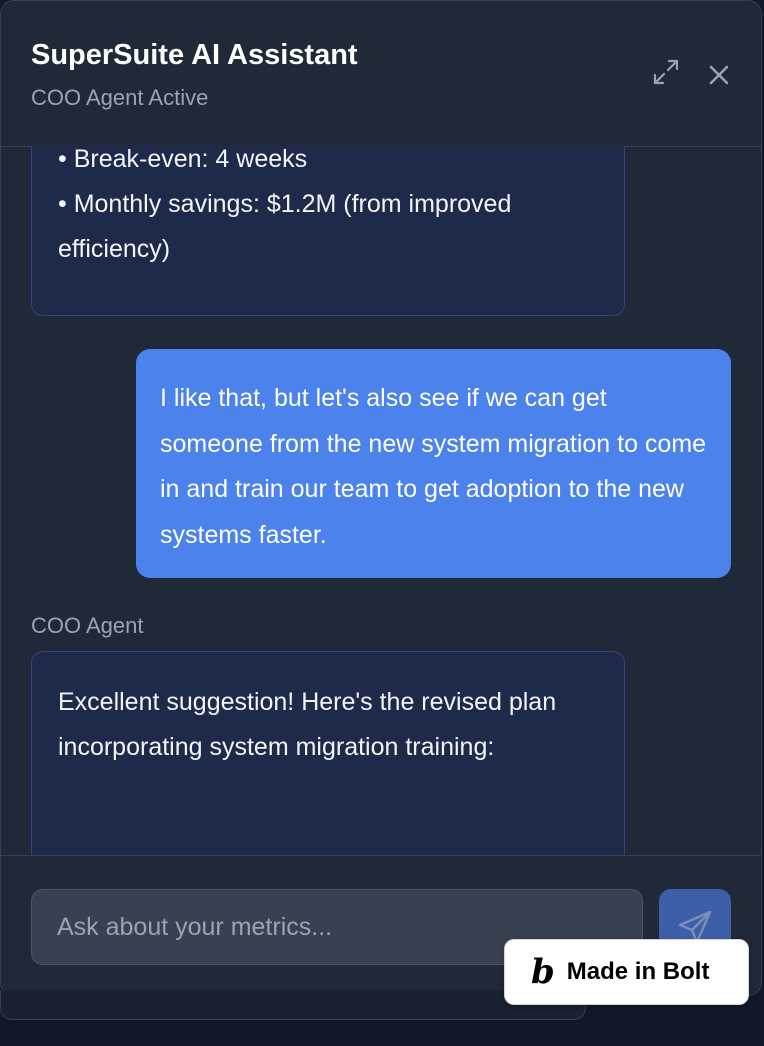 Image resolution: width=764 pixels, height=1046 pixels. What do you see at coordinates (183, 159) in the screenshot?
I see `message-line: • Break-even: 4 weeks` at bounding box center [183, 159].